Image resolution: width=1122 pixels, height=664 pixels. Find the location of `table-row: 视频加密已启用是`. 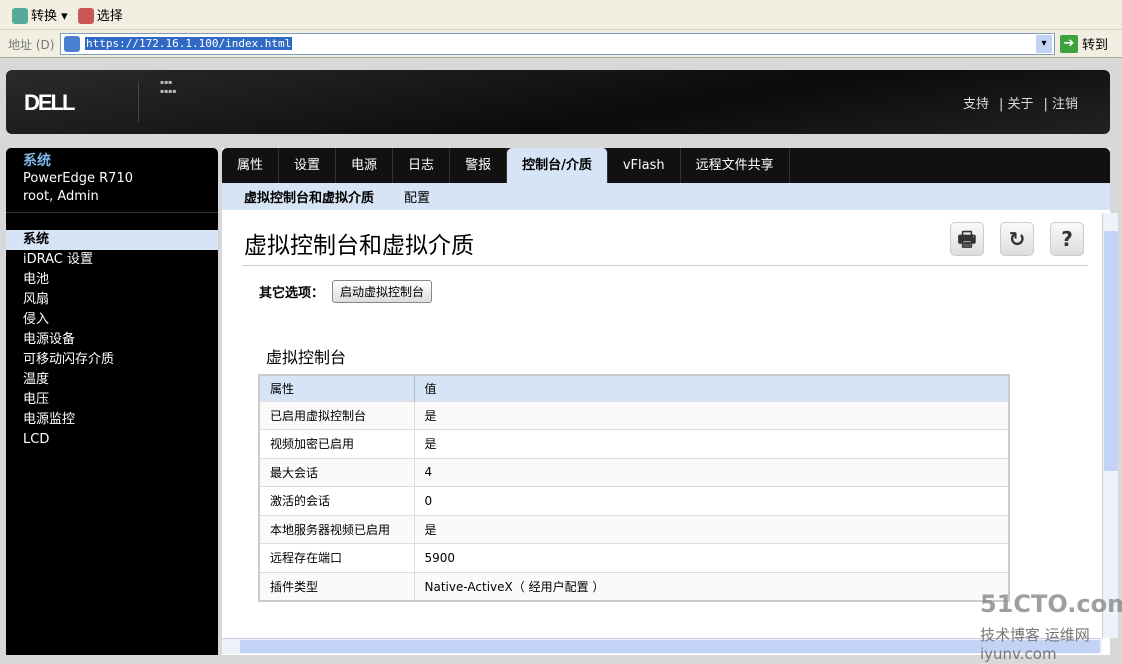

table-row: 视频加密已启用是 is located at coordinates (634, 443).